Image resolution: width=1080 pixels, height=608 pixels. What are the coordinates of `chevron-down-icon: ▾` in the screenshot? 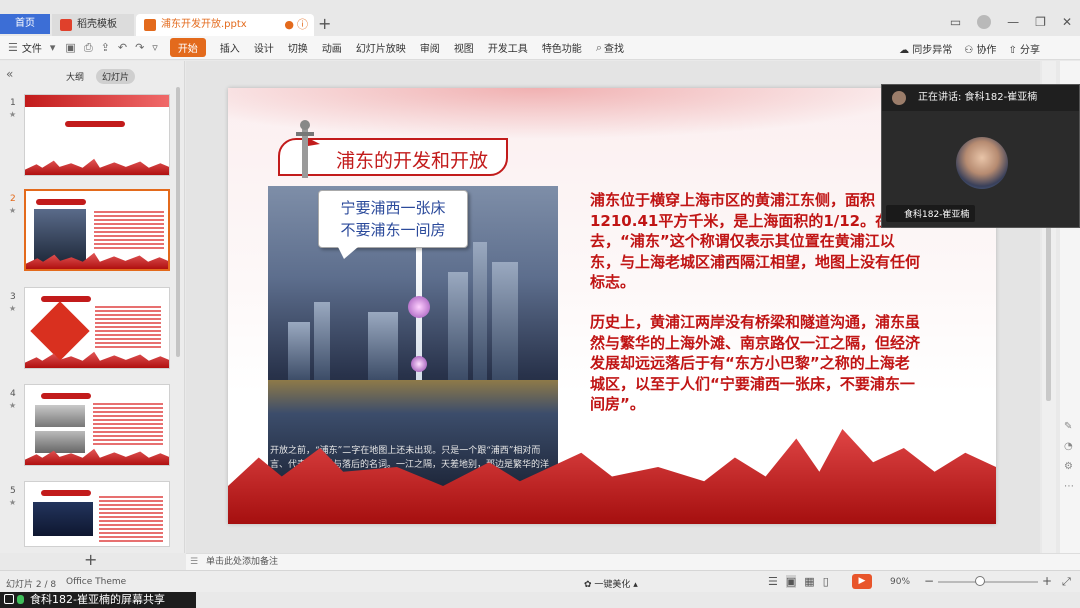 It's located at (53, 47).